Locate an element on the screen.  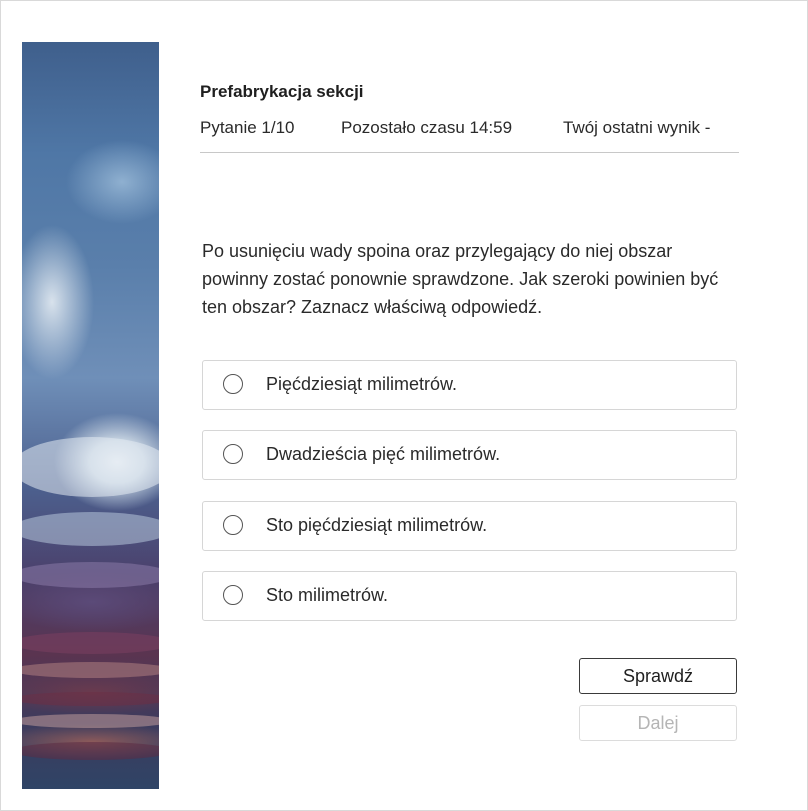
answer-option-3: Sto pięćdziesiąt milimetrów. is located at coordinates (469, 526).